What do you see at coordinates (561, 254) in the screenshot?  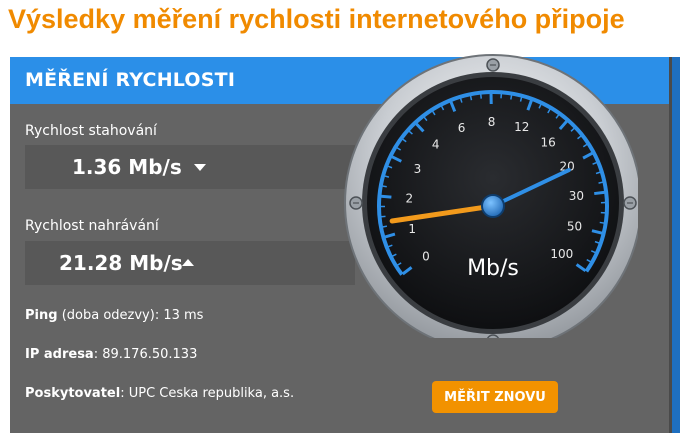 I see `gauge-scale-label: 100` at bounding box center [561, 254].